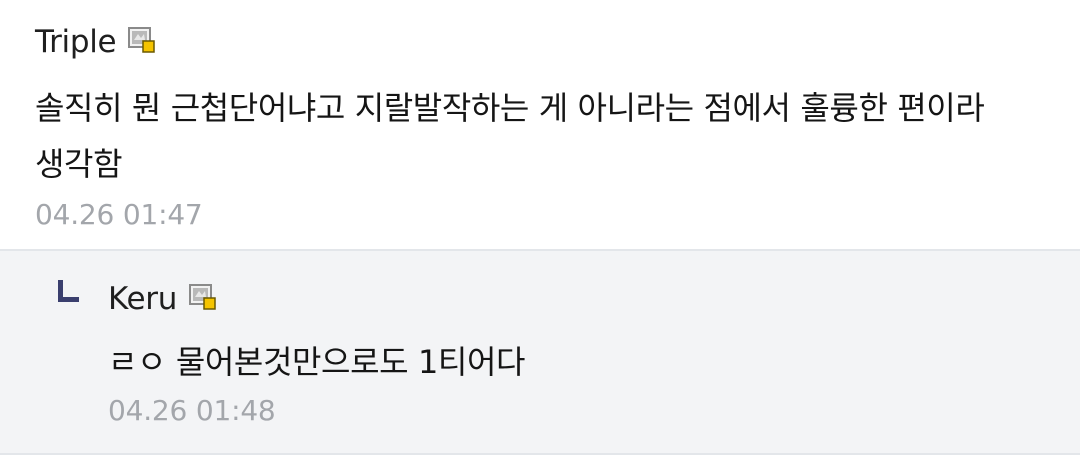  Describe the element at coordinates (557, 42) in the screenshot. I see `comment-author-row: Triple` at that location.